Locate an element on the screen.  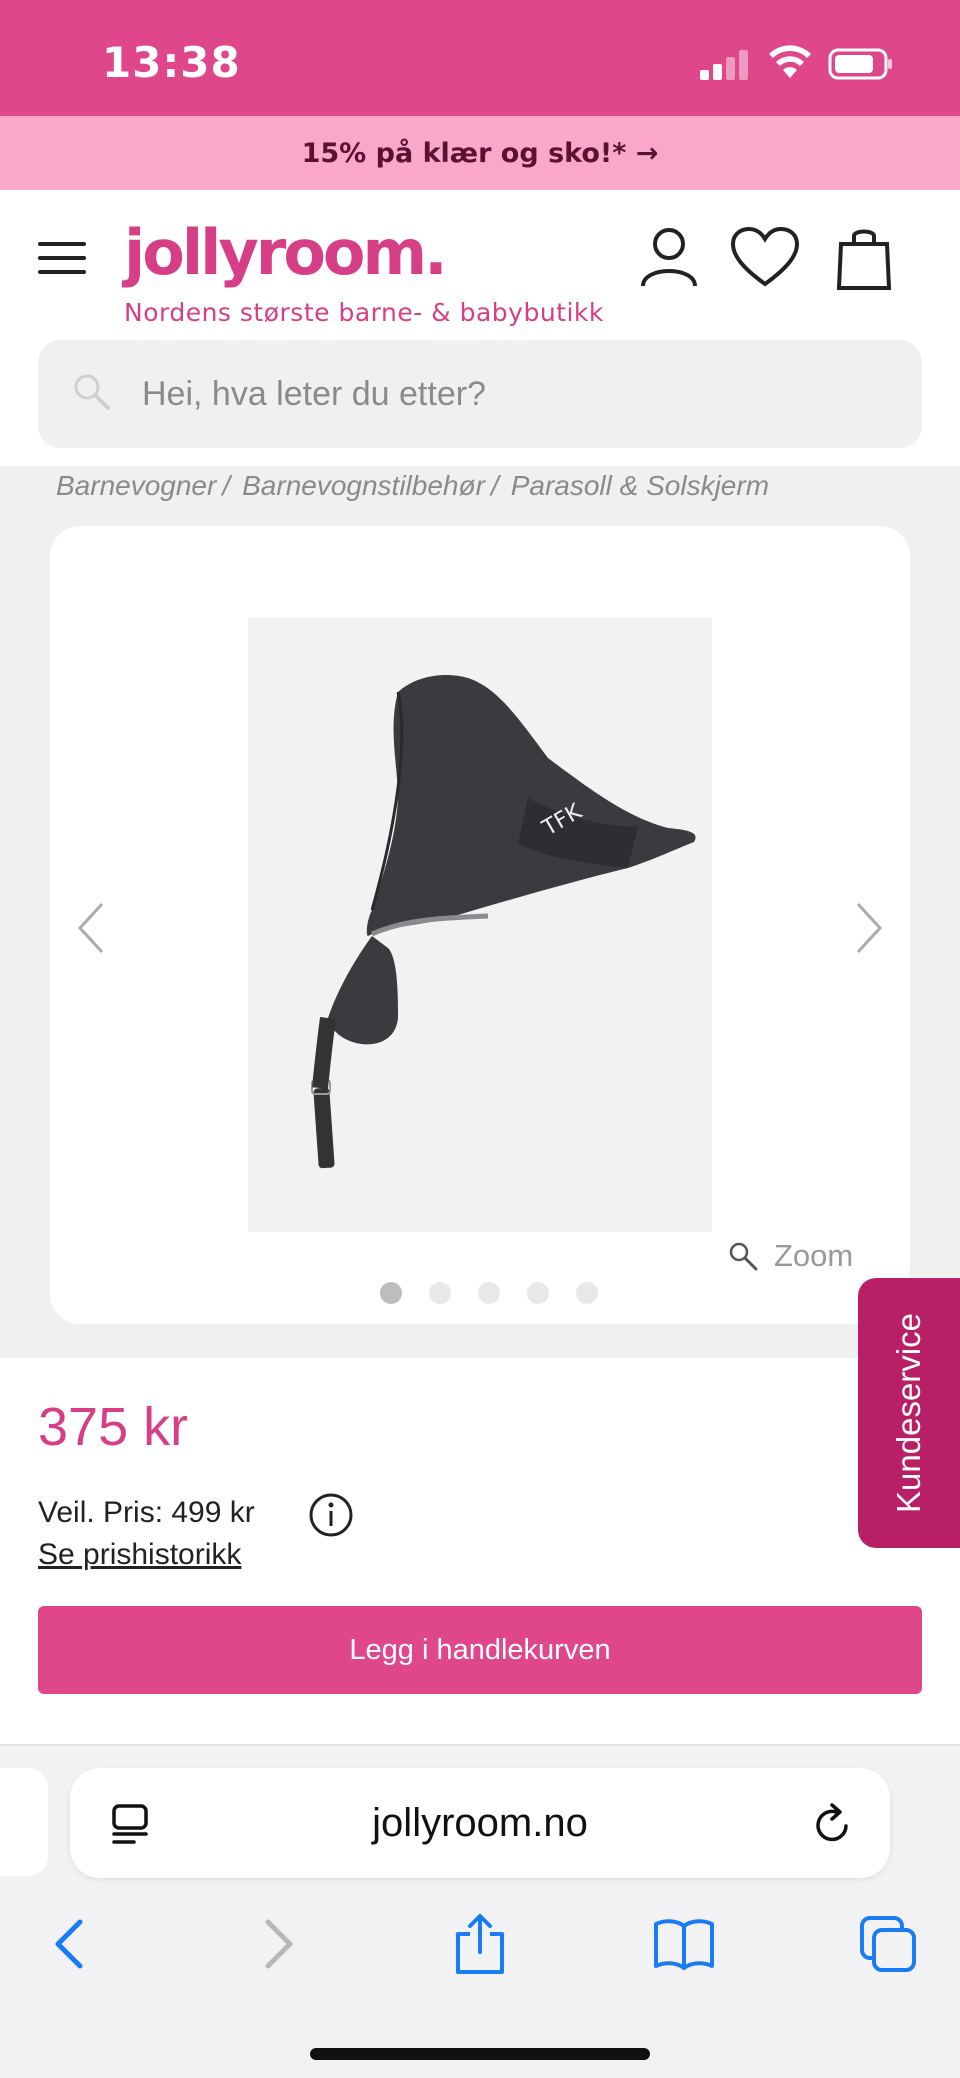
reload-icon is located at coordinates (833, 1824).